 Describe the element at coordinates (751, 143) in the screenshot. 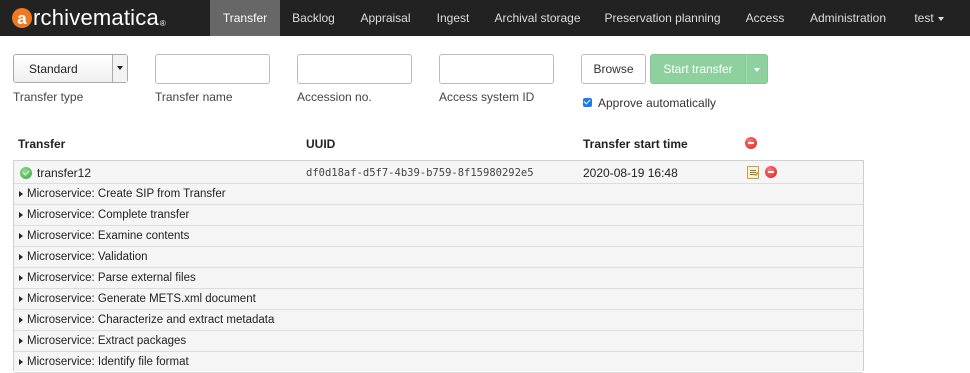

I see `remove-all-icon` at that location.